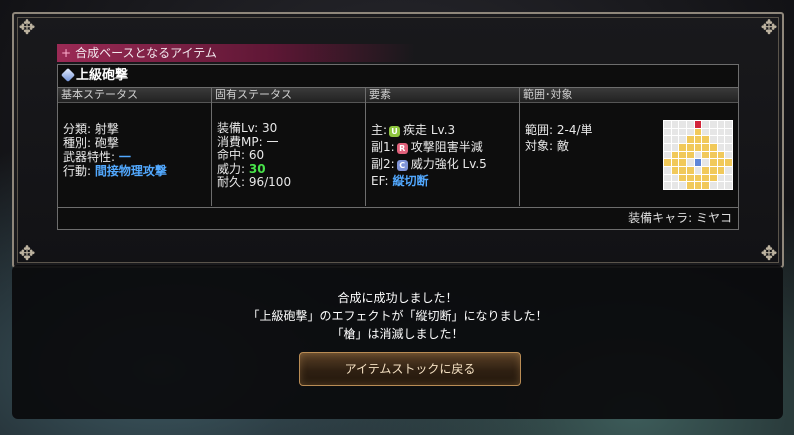 This screenshot has height=435, width=794. Describe the element at coordinates (91, 143) in the screenshot. I see `type-text: 種別: 砲撃` at that location.